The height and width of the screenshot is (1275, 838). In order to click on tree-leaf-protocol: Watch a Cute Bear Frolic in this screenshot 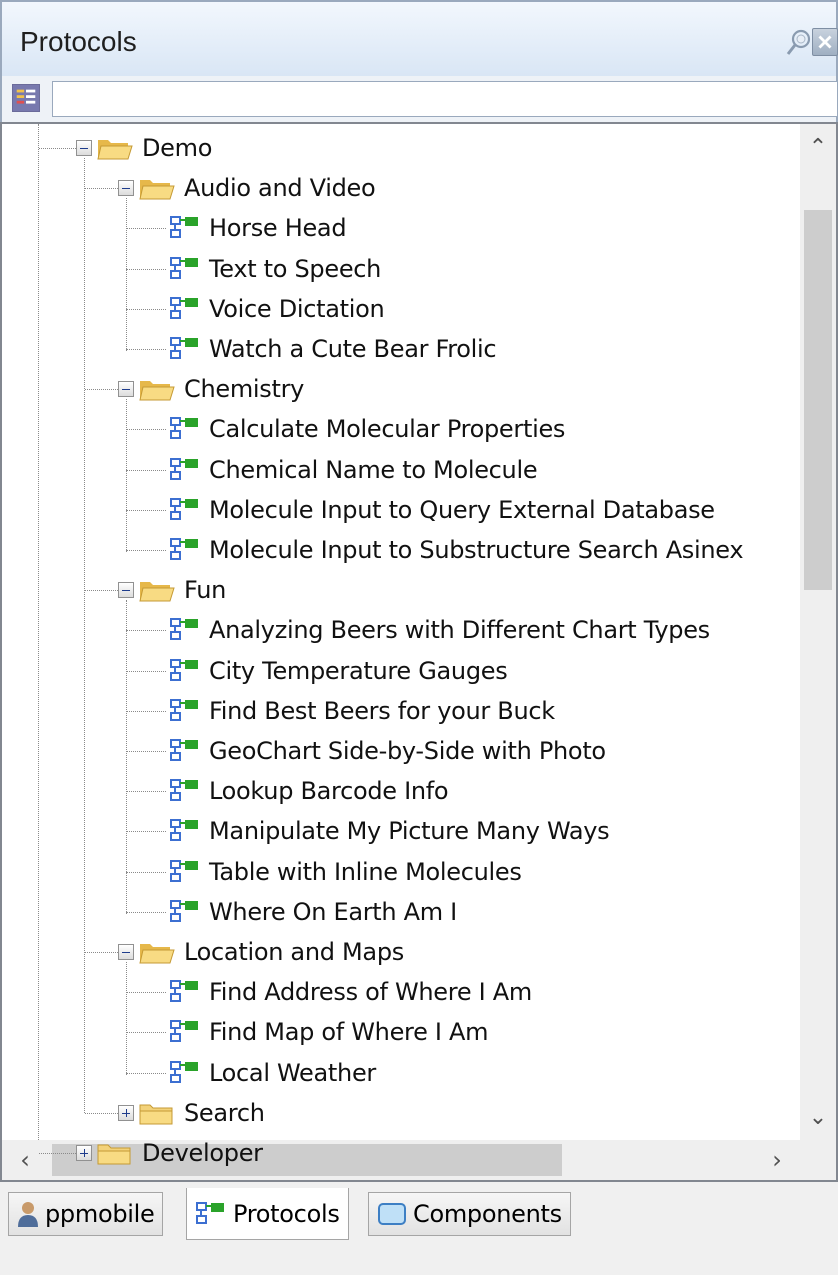, I will do `click(312, 349)`.